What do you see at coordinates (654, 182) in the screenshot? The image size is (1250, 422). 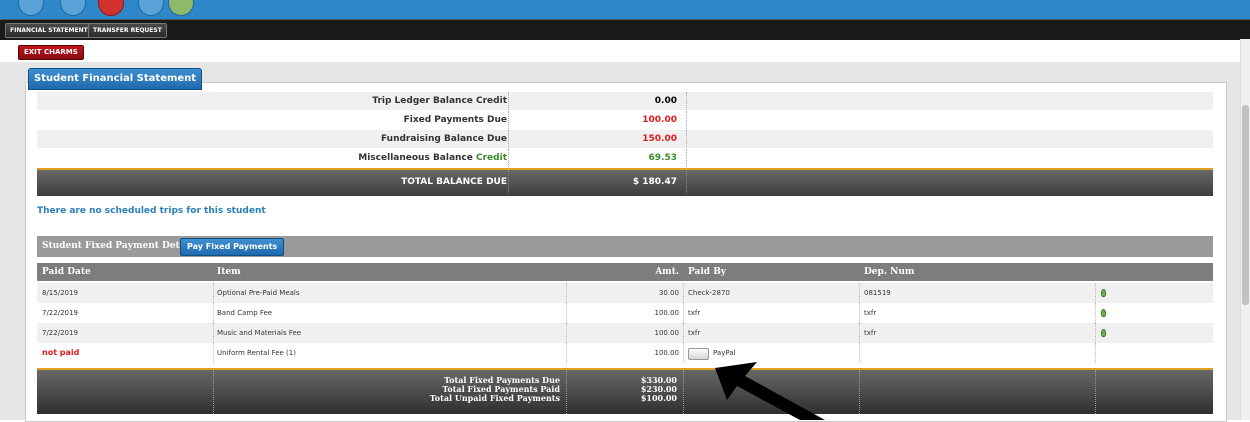 I see `total-balance-value: $ 180.47` at bounding box center [654, 182].